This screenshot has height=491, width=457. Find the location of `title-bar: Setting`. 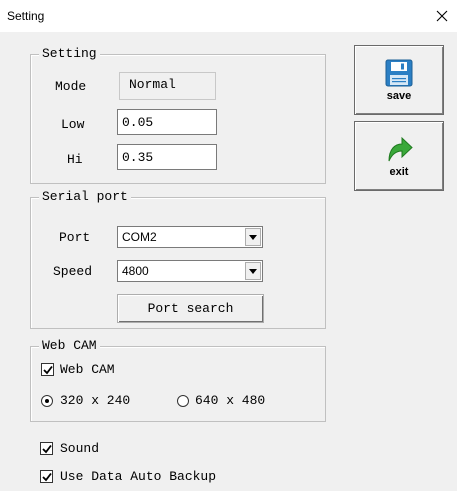

title-bar: Setting is located at coordinates (228, 16).